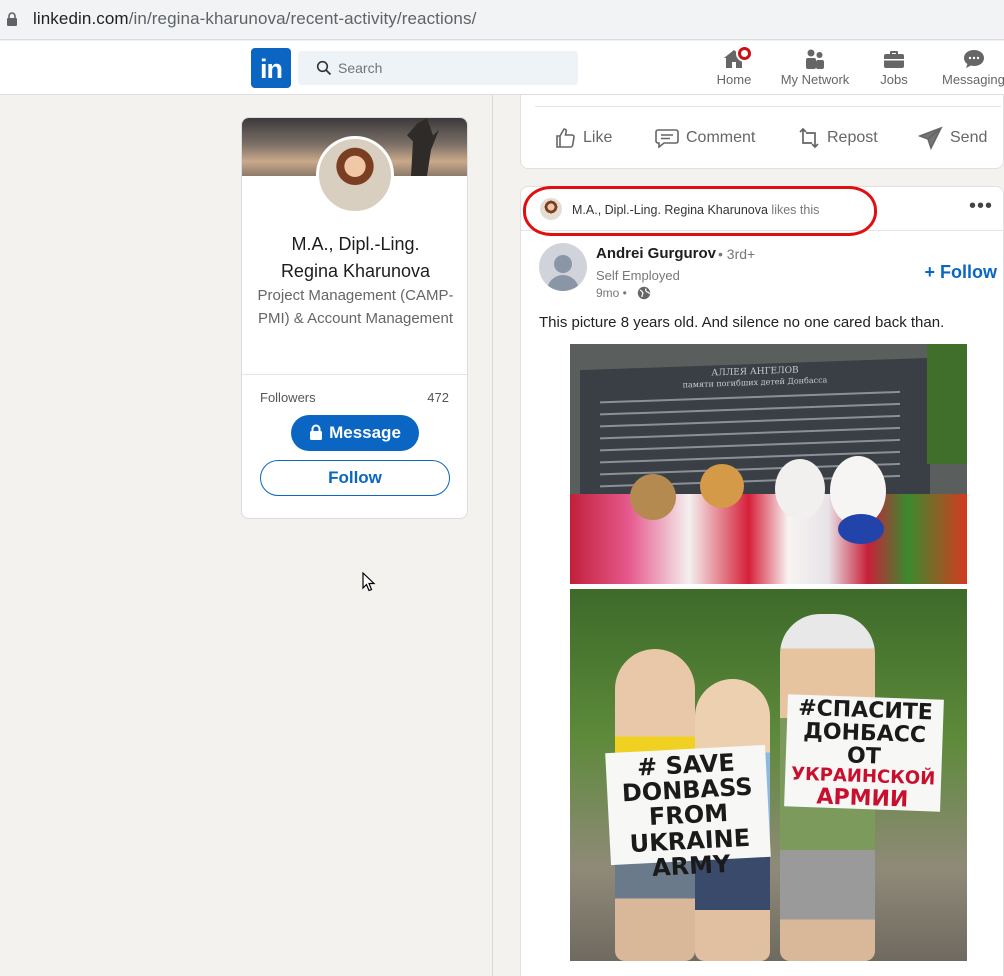  Describe the element at coordinates (355, 244) in the screenshot. I see `profile-name-line1: M.A., Dipl.-Ling.` at that location.